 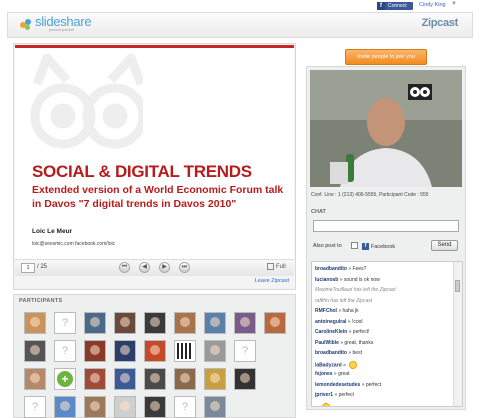 What do you see at coordinates (355, 353) in the screenshot?
I see `chat-text: » best` at bounding box center [355, 353].